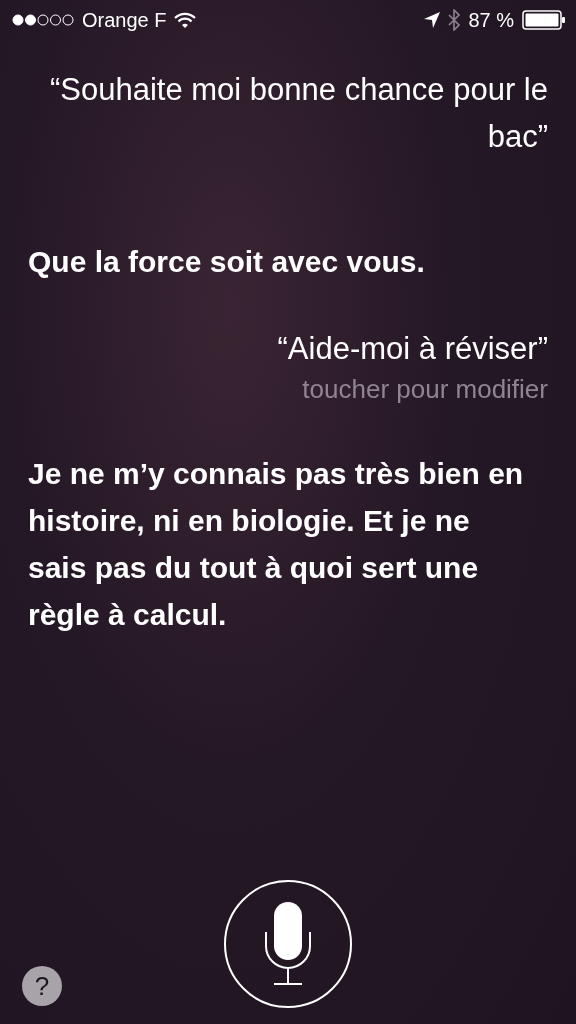  I want to click on battery-percentage: 87 %, so click(491, 20).